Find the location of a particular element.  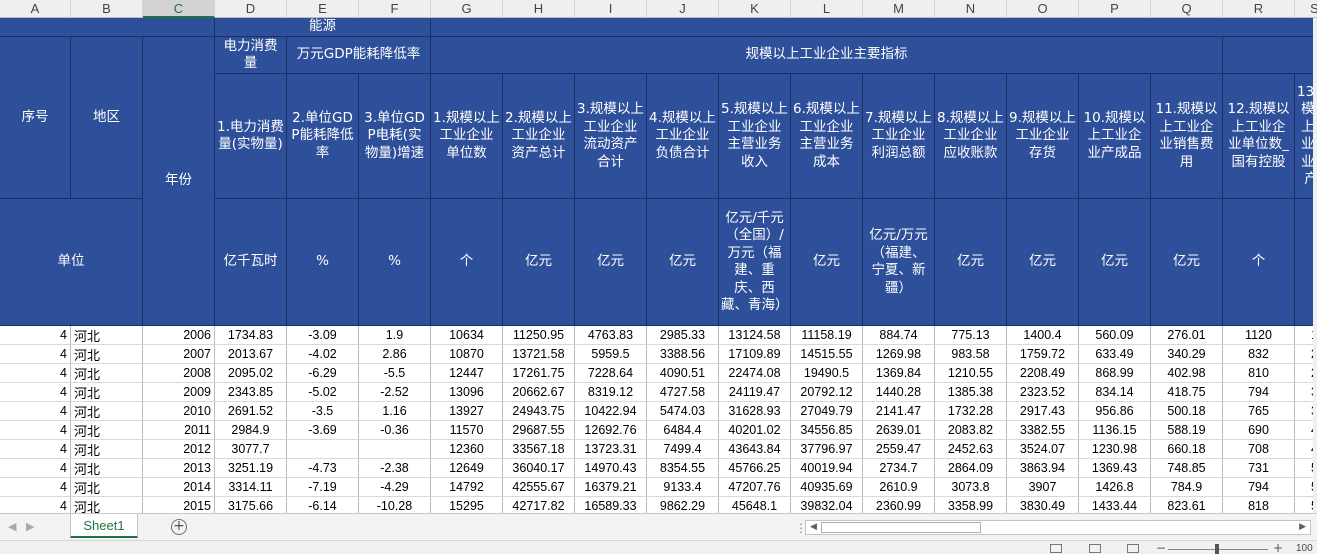

table-cell: 8354.55 is located at coordinates (683, 468).